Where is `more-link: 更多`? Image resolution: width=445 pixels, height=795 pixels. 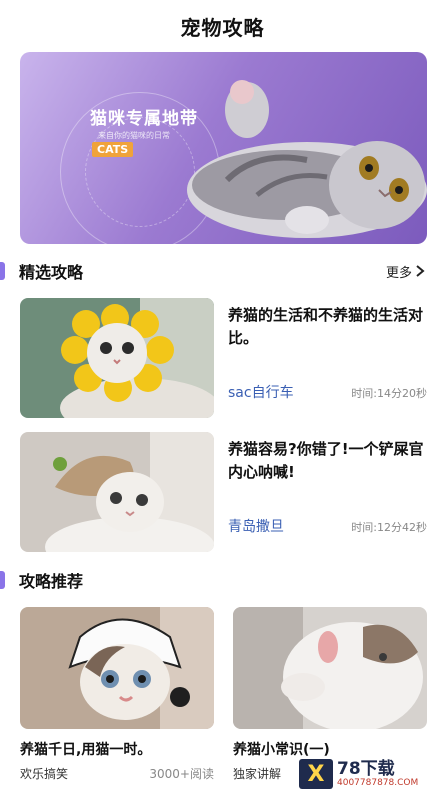 more-link: 更多 is located at coordinates (405, 271).